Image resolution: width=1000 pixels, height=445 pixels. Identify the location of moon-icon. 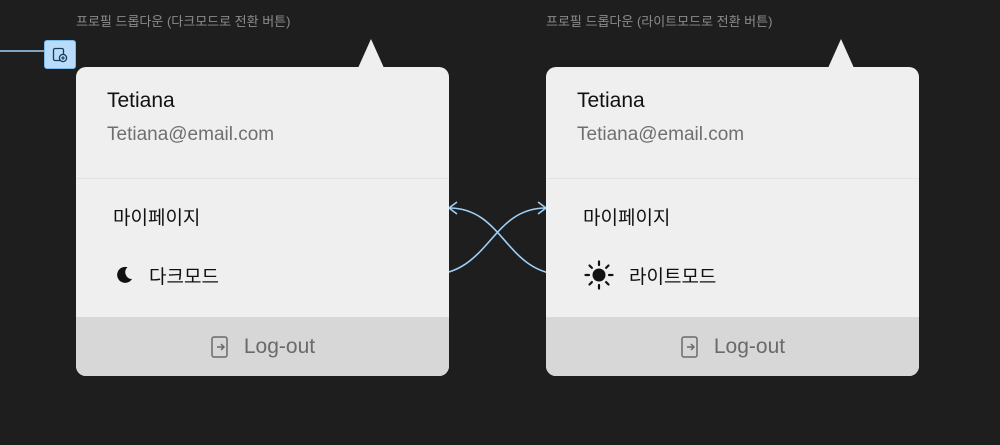
(124, 274).